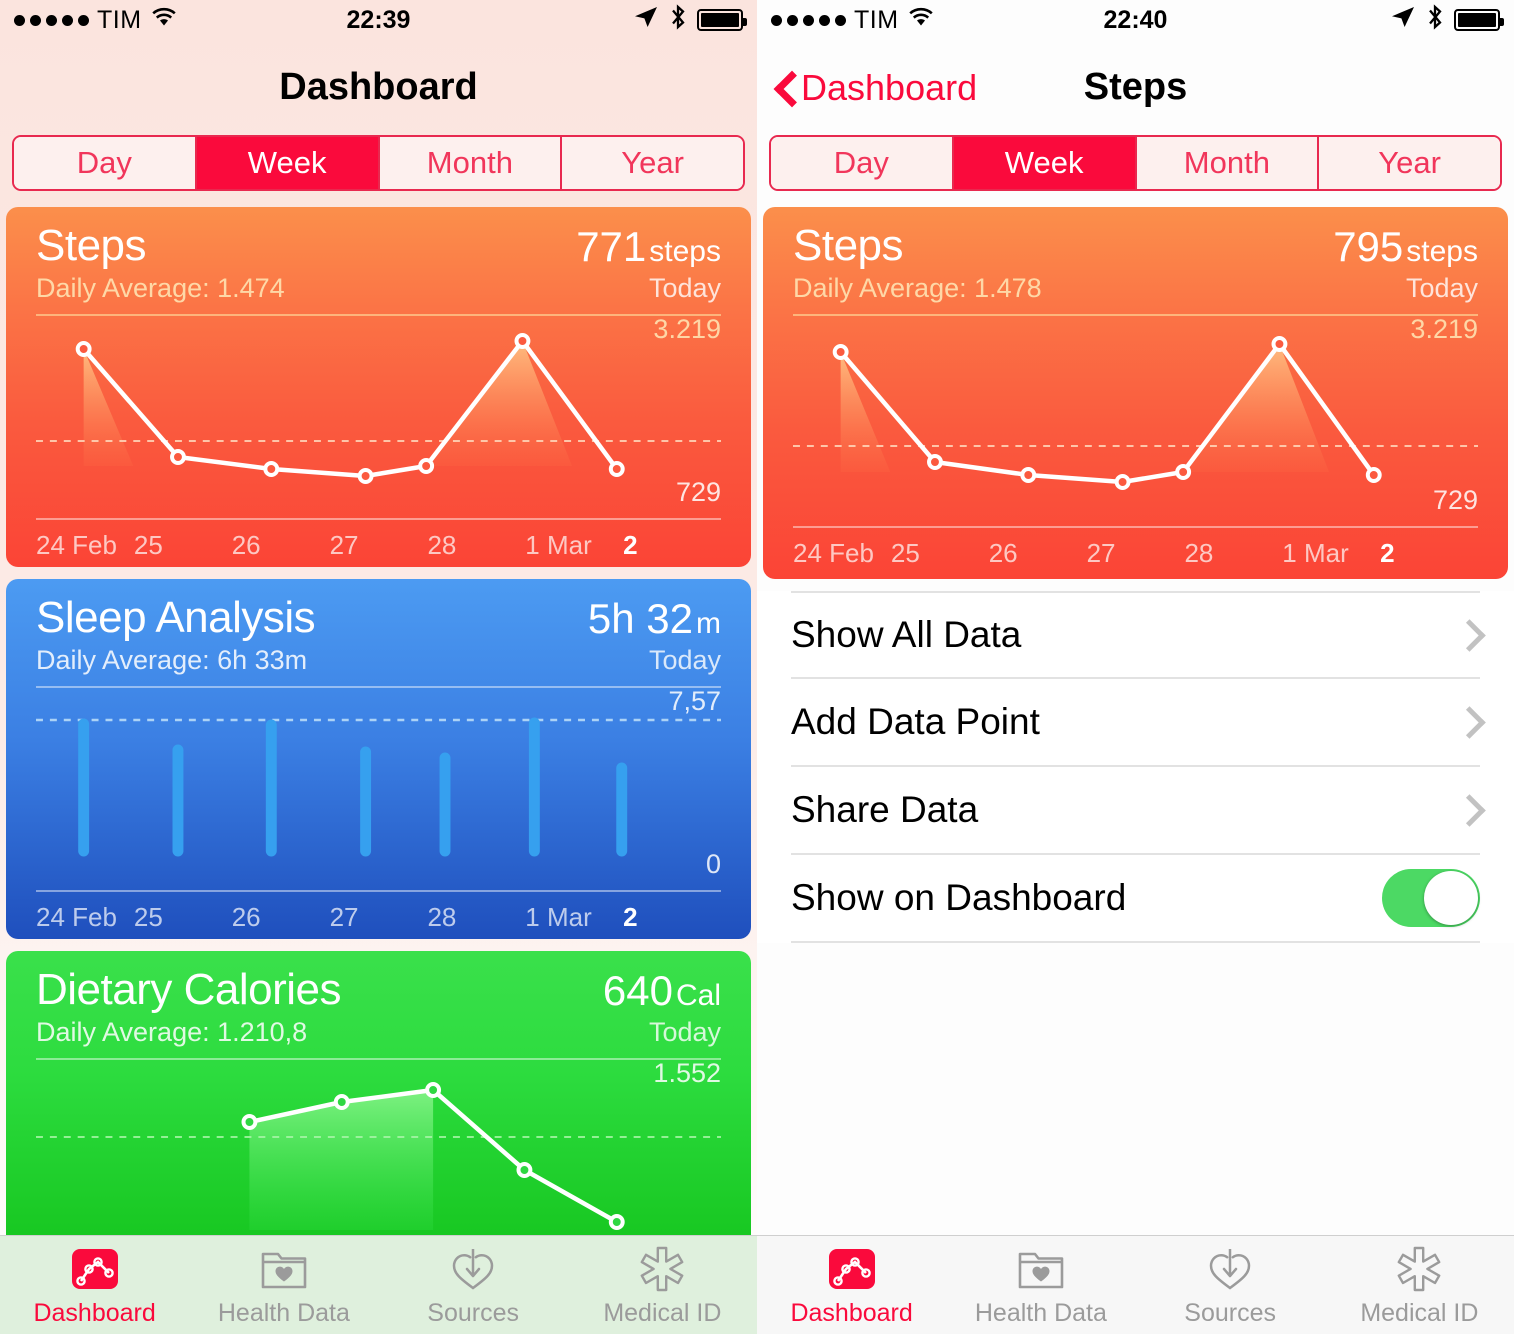 This screenshot has height=1334, width=1514. I want to click on row-show-all-data-label: Show All Data, so click(906, 634).